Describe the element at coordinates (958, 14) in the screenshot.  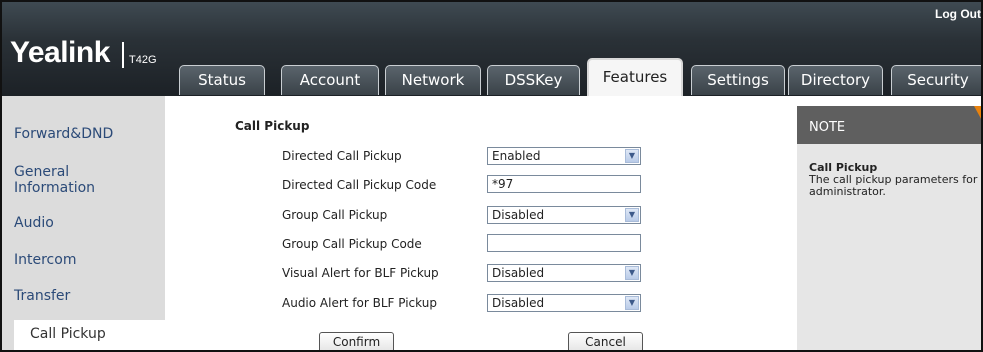
I see `logout-link: Log Out` at that location.